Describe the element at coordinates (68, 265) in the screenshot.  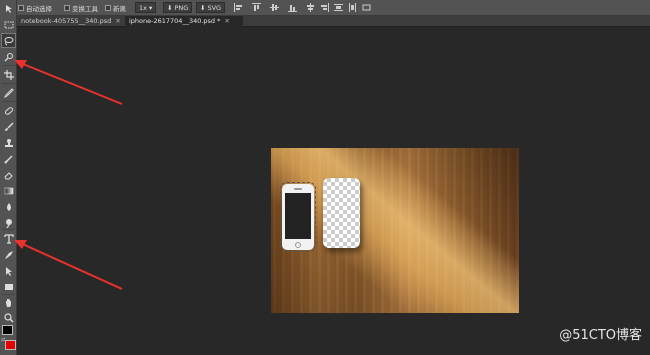
I see `arrow-to-type-tool` at that location.